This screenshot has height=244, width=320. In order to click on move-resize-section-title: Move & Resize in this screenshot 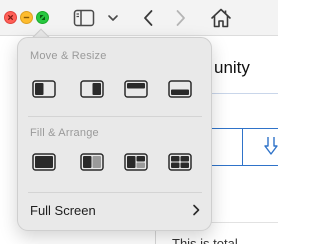, I will do `click(68, 56)`.